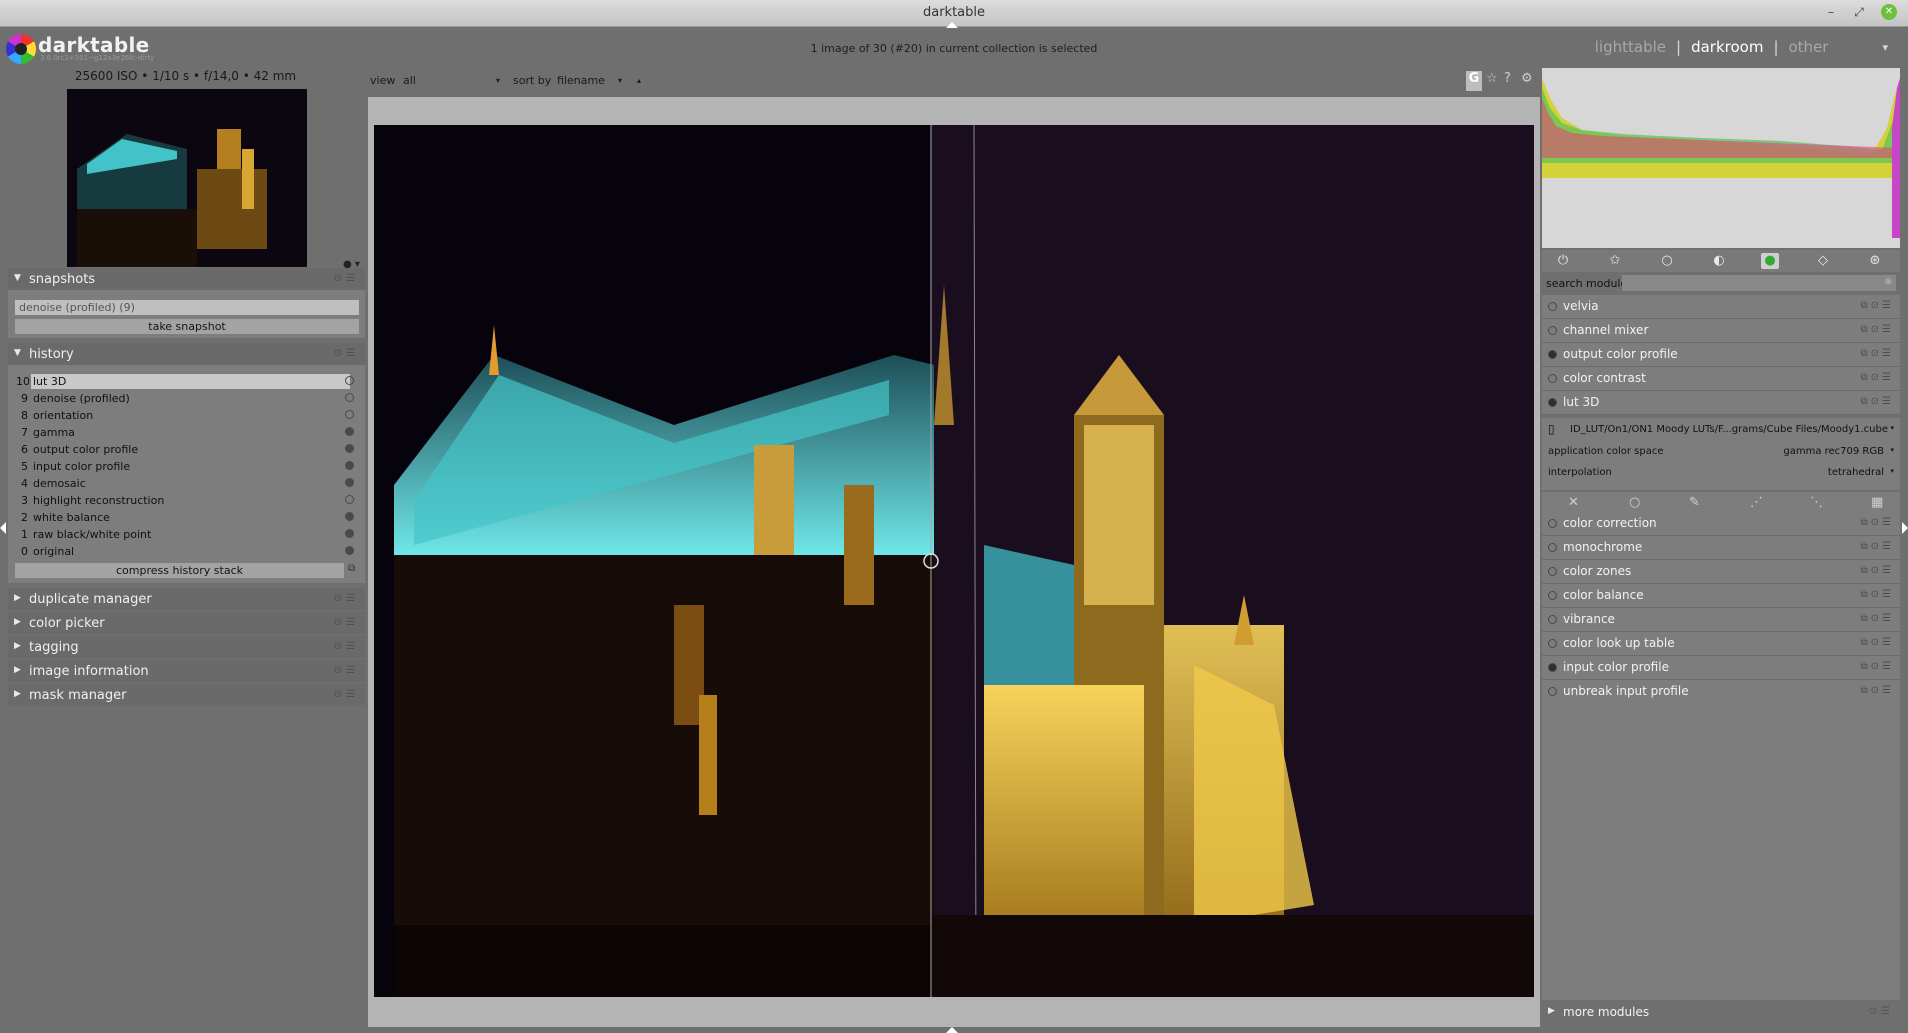  What do you see at coordinates (184, 381) in the screenshot?
I see `history-item: 10 lut 3D` at bounding box center [184, 381].